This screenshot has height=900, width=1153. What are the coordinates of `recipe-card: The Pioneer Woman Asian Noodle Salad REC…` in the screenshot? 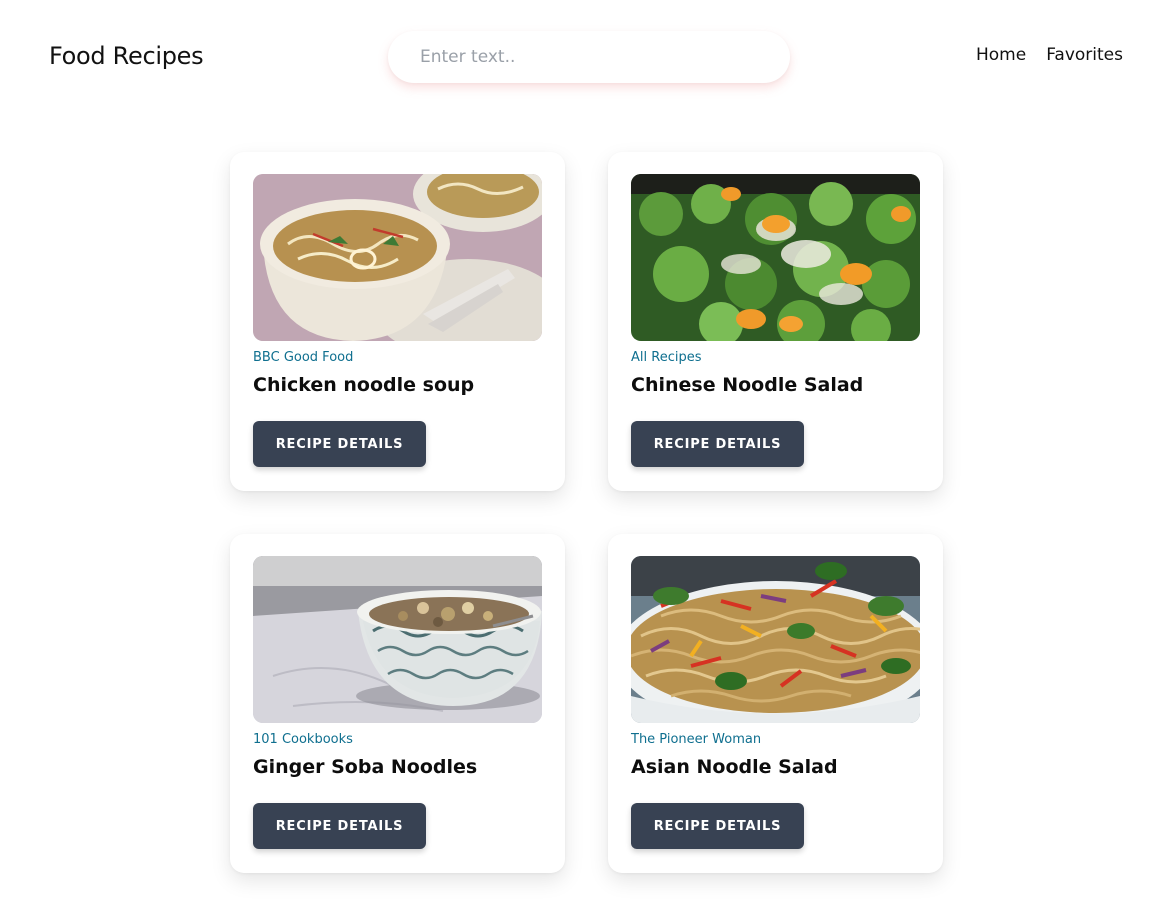 It's located at (775, 703).